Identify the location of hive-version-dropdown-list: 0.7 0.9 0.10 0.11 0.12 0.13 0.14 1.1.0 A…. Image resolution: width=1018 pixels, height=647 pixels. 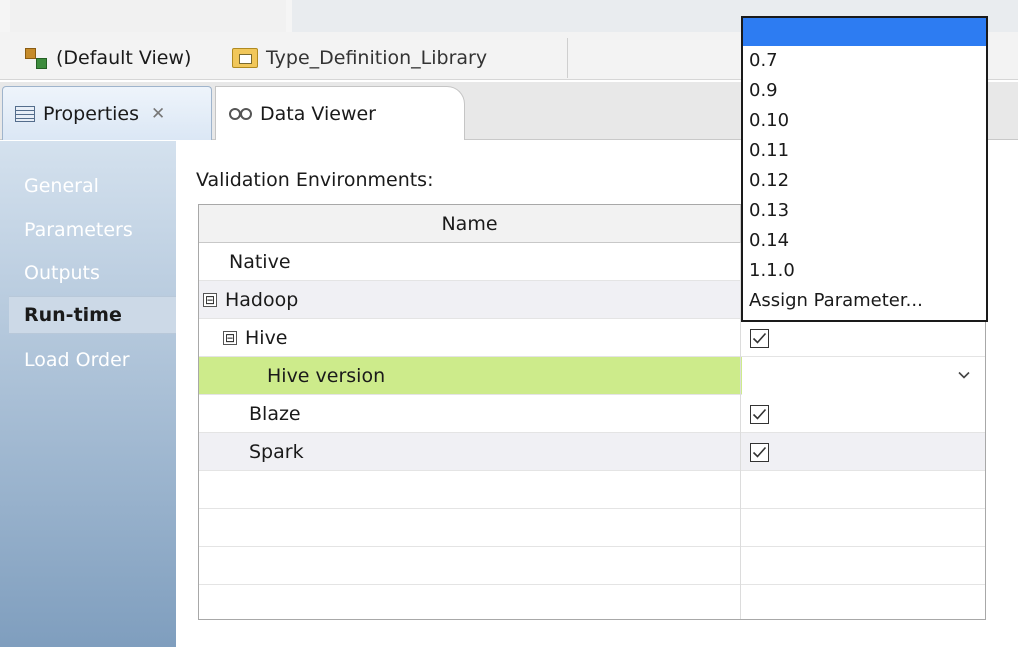
(864, 169).